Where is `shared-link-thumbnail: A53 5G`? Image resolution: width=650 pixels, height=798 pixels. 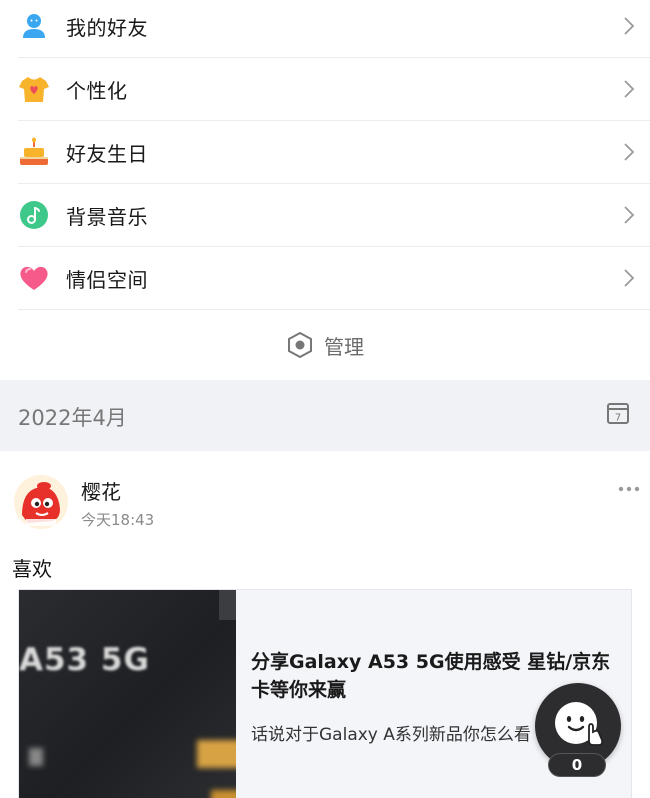 shared-link-thumbnail: A53 5G is located at coordinates (127, 694).